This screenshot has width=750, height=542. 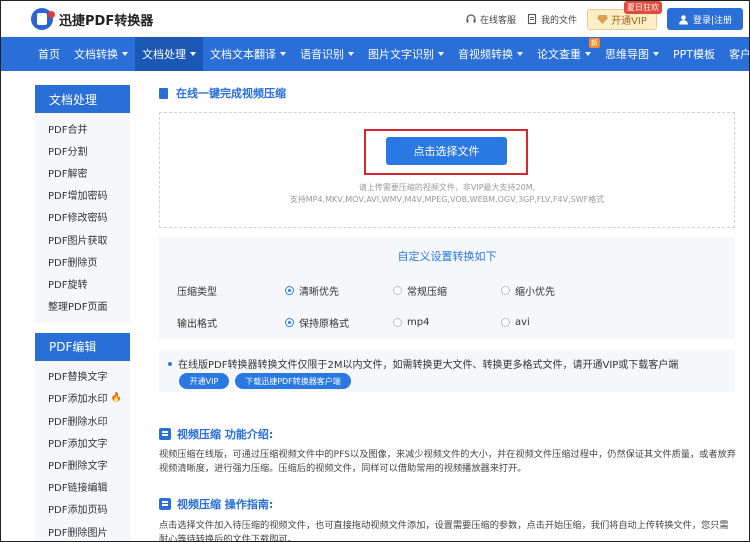 What do you see at coordinates (712, 20) in the screenshot?
I see `login-register-label: 登录|注册` at bounding box center [712, 20].